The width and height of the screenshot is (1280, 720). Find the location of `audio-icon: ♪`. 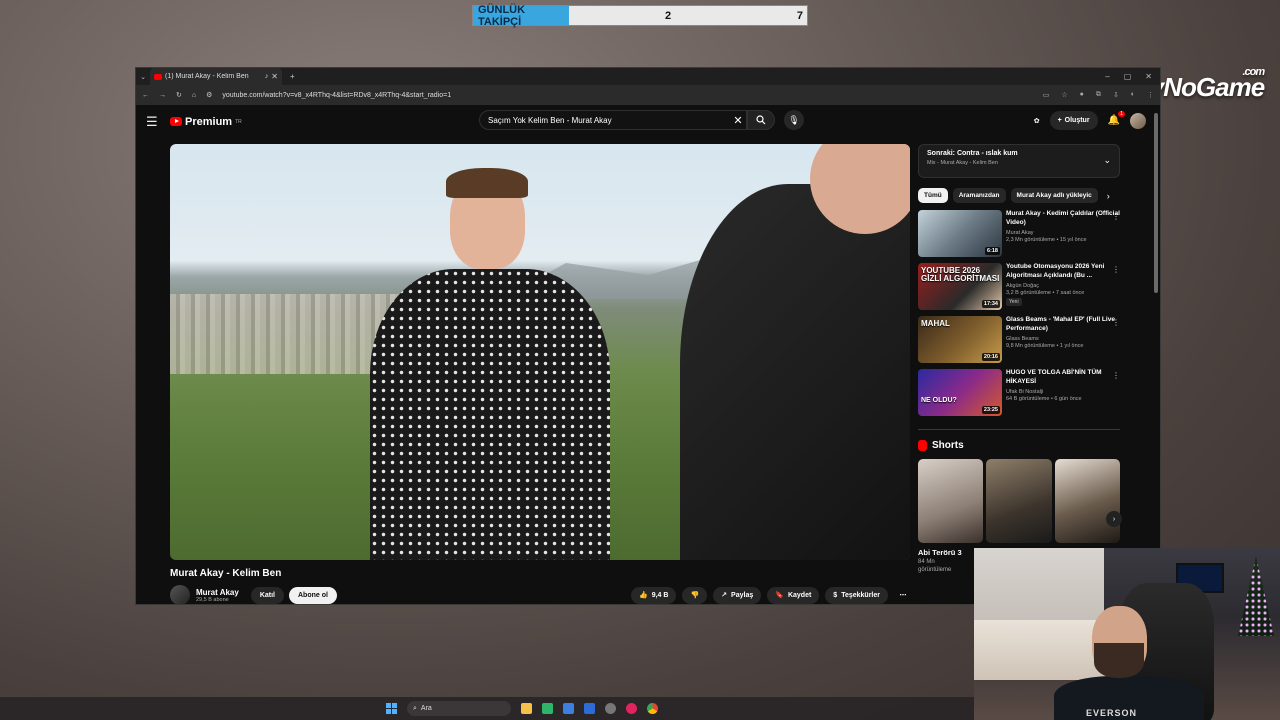

audio-icon: ♪ is located at coordinates (267, 76).